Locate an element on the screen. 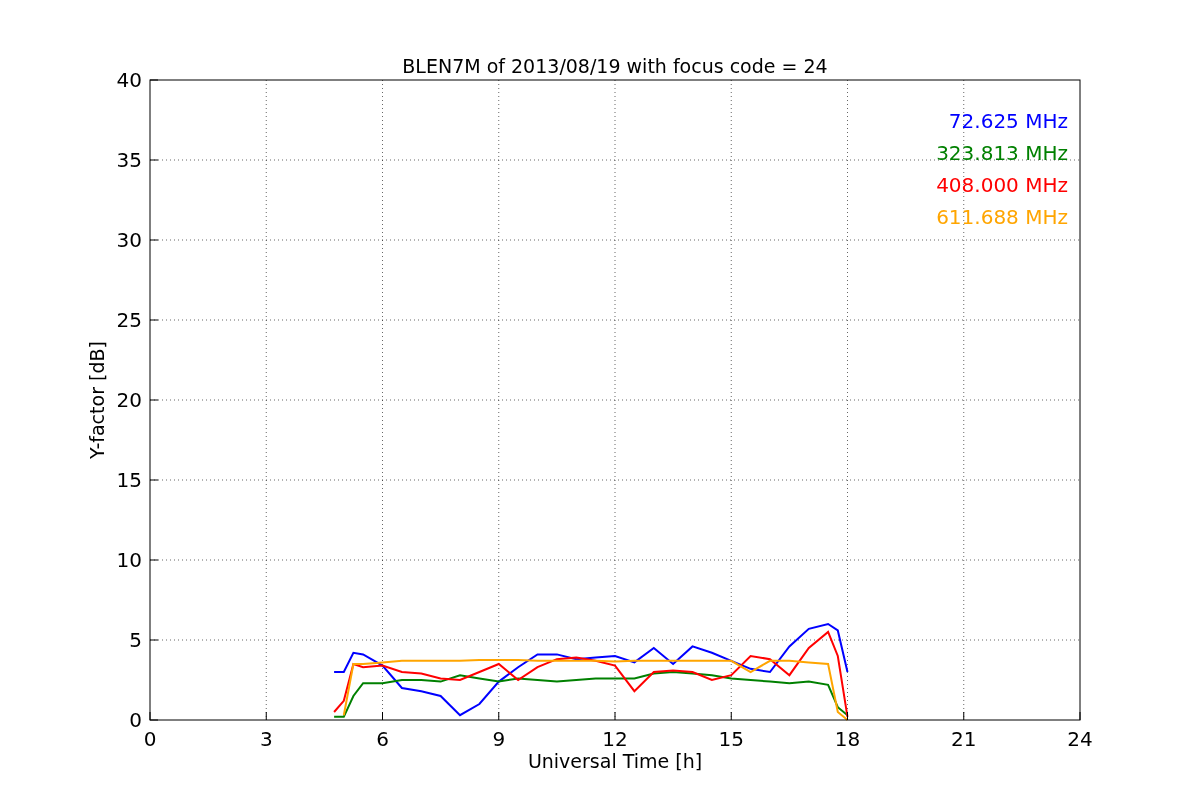 This screenshot has height=800, width=1200. x-tick-label: 6 is located at coordinates (382, 739).